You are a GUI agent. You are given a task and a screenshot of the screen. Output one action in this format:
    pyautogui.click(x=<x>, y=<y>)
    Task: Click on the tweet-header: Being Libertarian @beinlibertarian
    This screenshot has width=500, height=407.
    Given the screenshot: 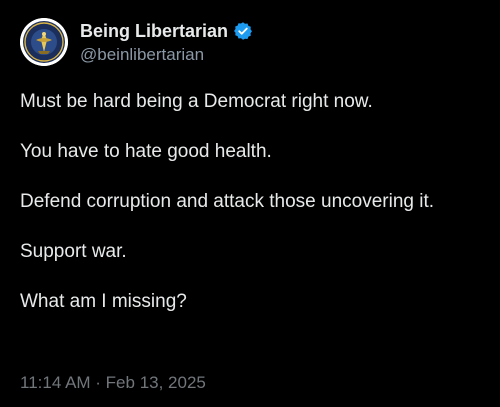 What is the action you would take?
    pyautogui.click(x=136, y=42)
    